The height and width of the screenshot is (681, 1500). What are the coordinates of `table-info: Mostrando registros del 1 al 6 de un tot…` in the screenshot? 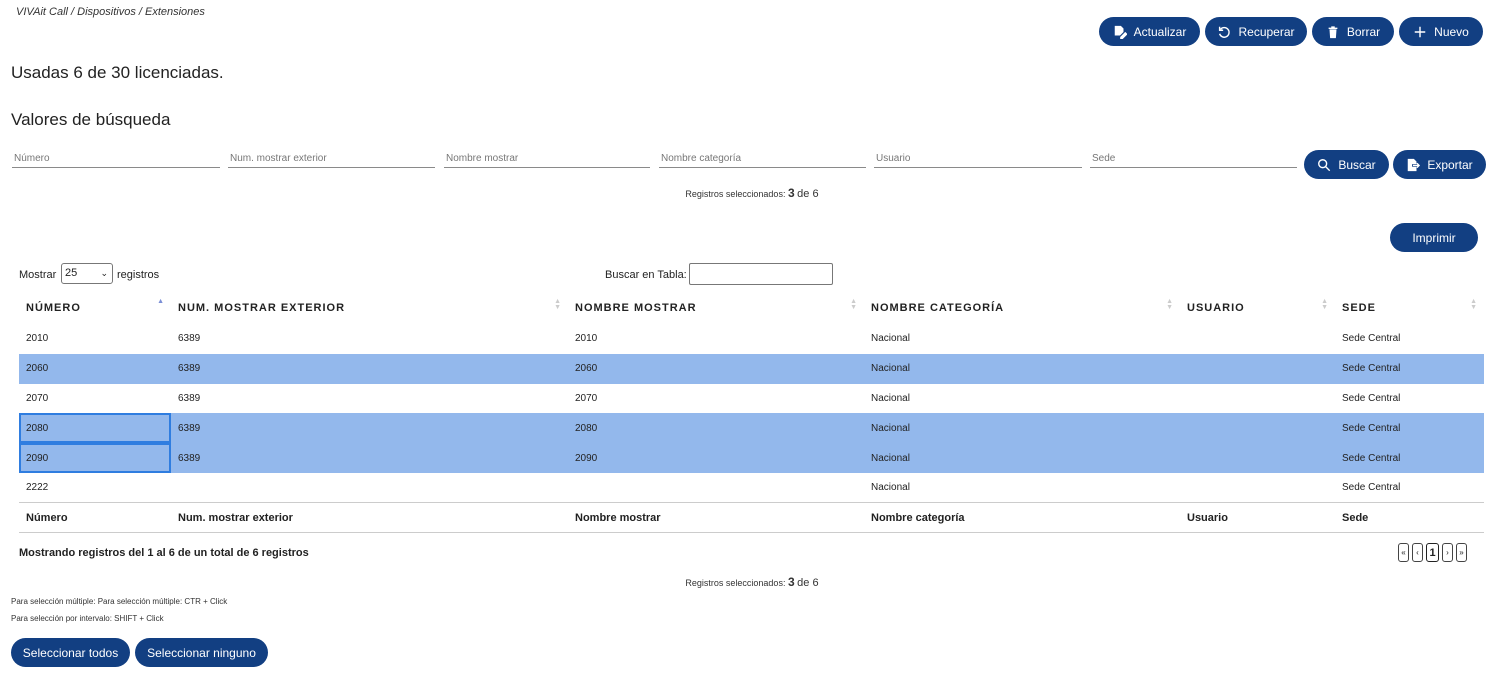 It's located at (164, 553).